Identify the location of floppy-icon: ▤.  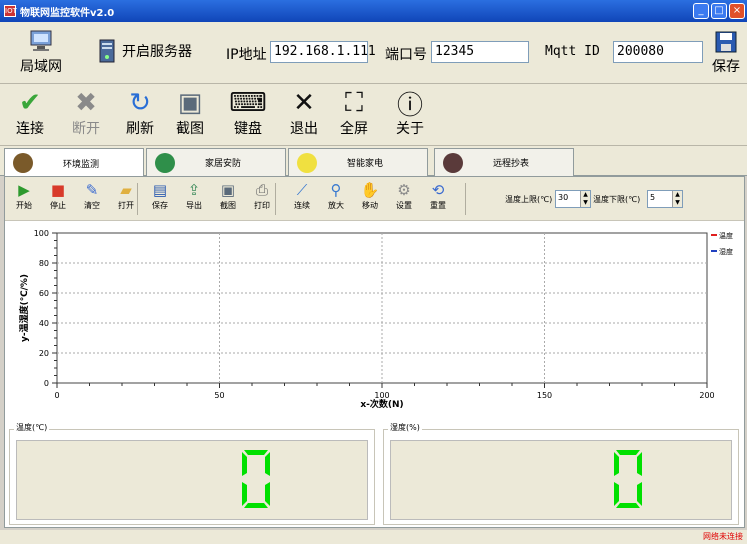
(160, 190).